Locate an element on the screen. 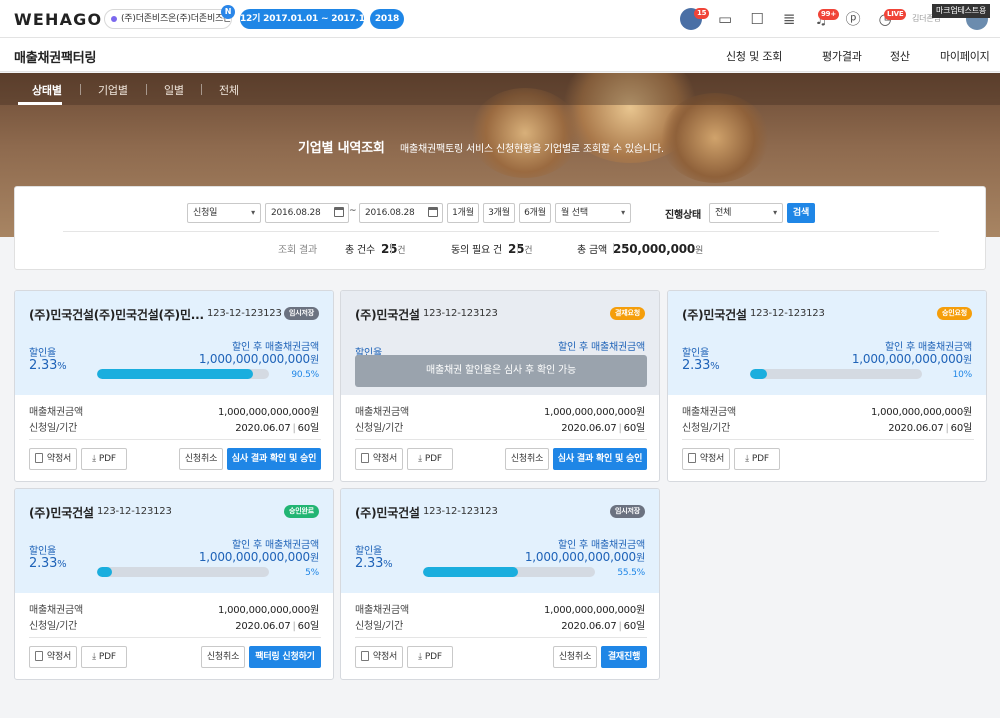  progress-percent: 10% is located at coordinates (962, 375).